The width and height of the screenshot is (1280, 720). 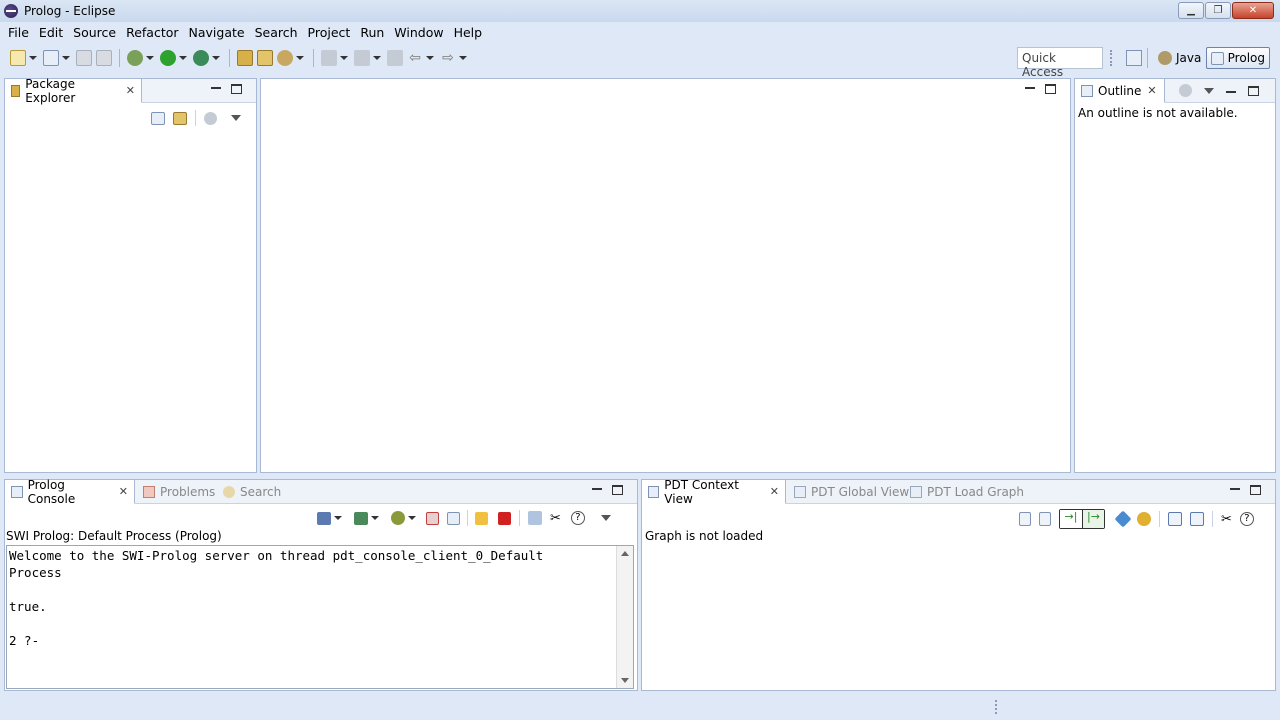 I want to click on tab-prolog-console: Prolog Console ✕, so click(x=70, y=492).